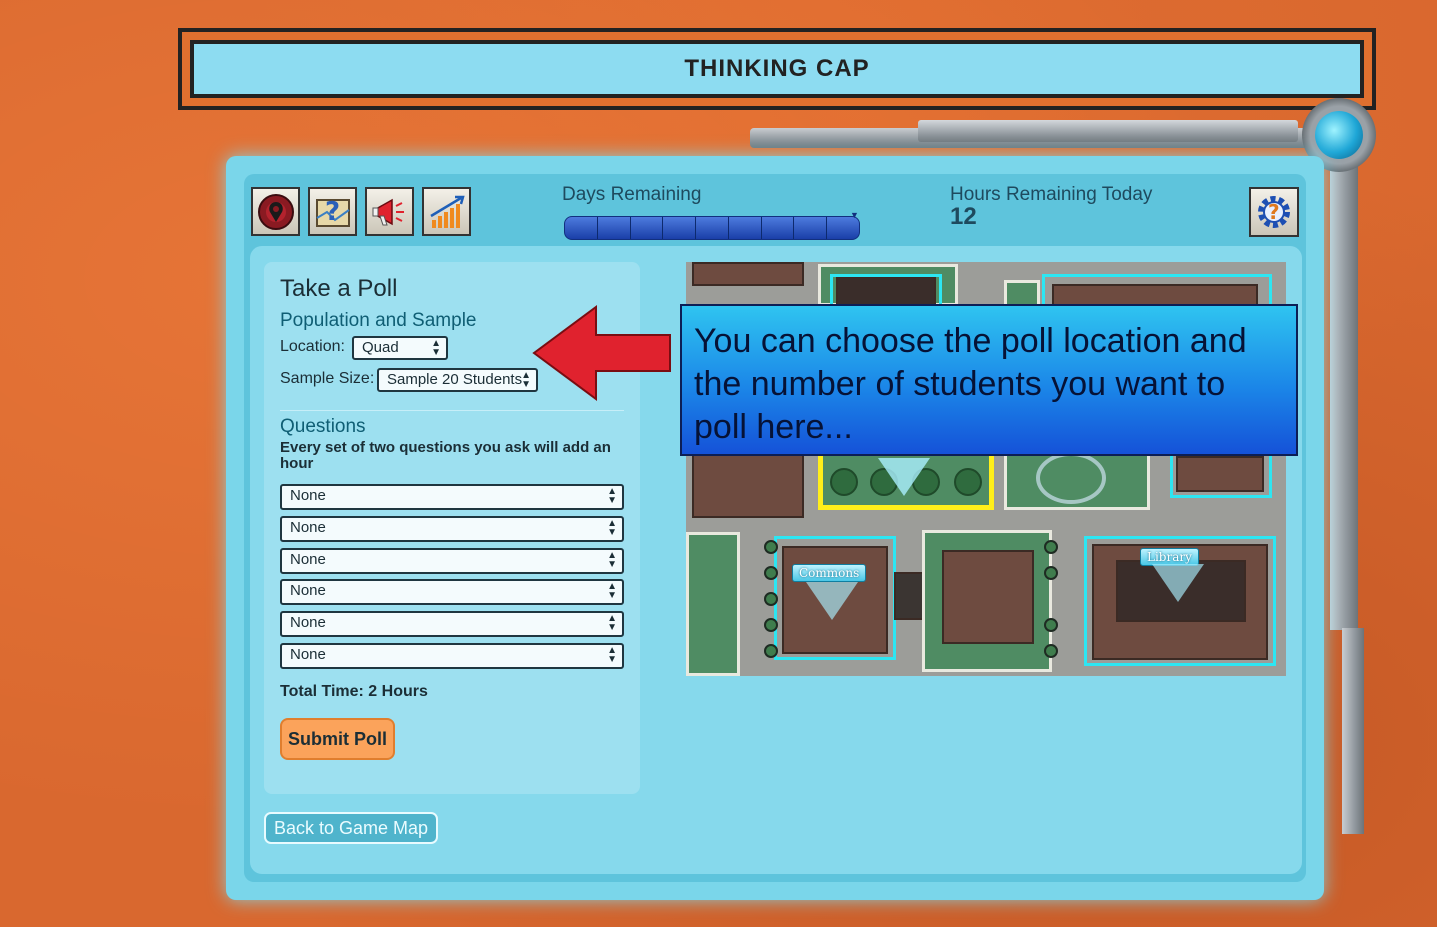 The width and height of the screenshot is (1437, 927). What do you see at coordinates (601, 353) in the screenshot?
I see `callout-arrow-icon` at bounding box center [601, 353].